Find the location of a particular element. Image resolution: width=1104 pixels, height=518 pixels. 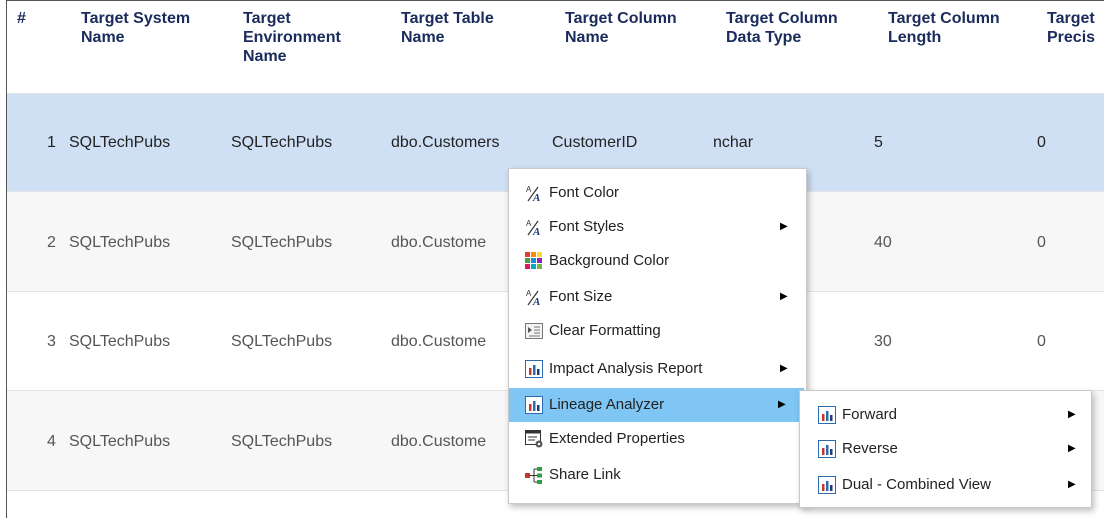

header-target-environment-name: Target Environment Name is located at coordinates (292, 37).